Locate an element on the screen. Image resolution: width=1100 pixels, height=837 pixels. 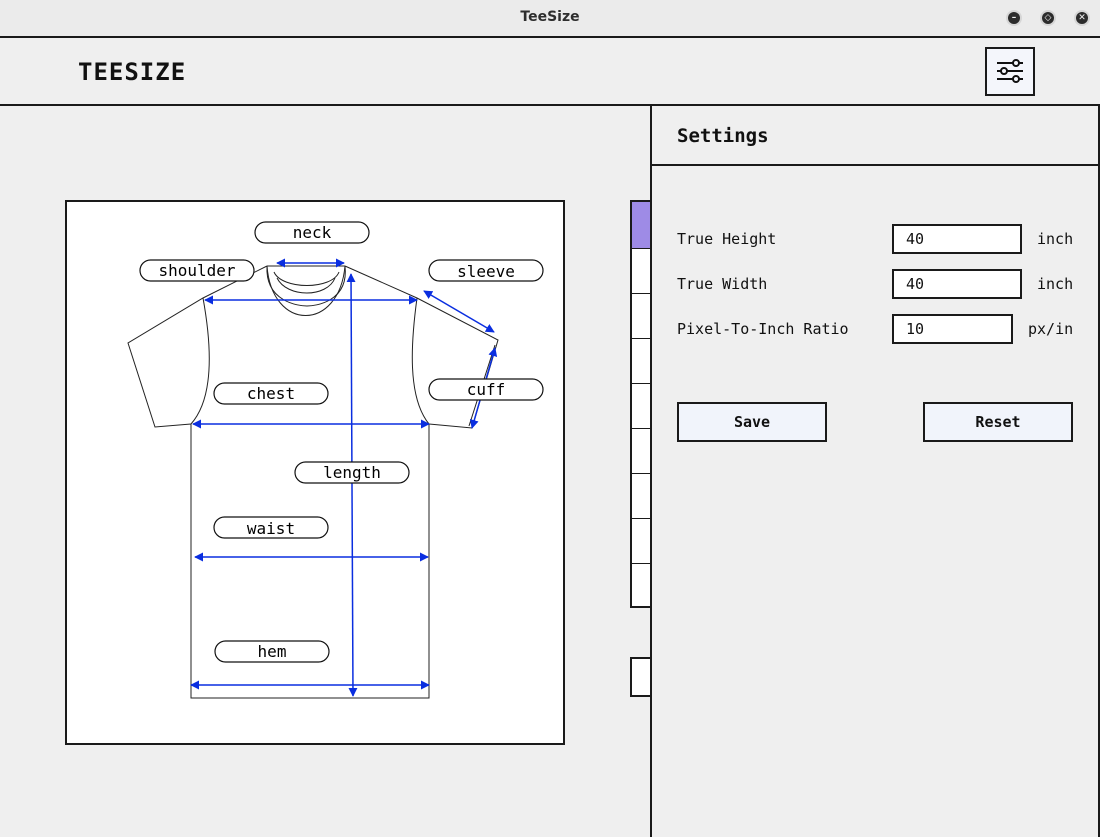
label-neck: neck is located at coordinates (312, 232).